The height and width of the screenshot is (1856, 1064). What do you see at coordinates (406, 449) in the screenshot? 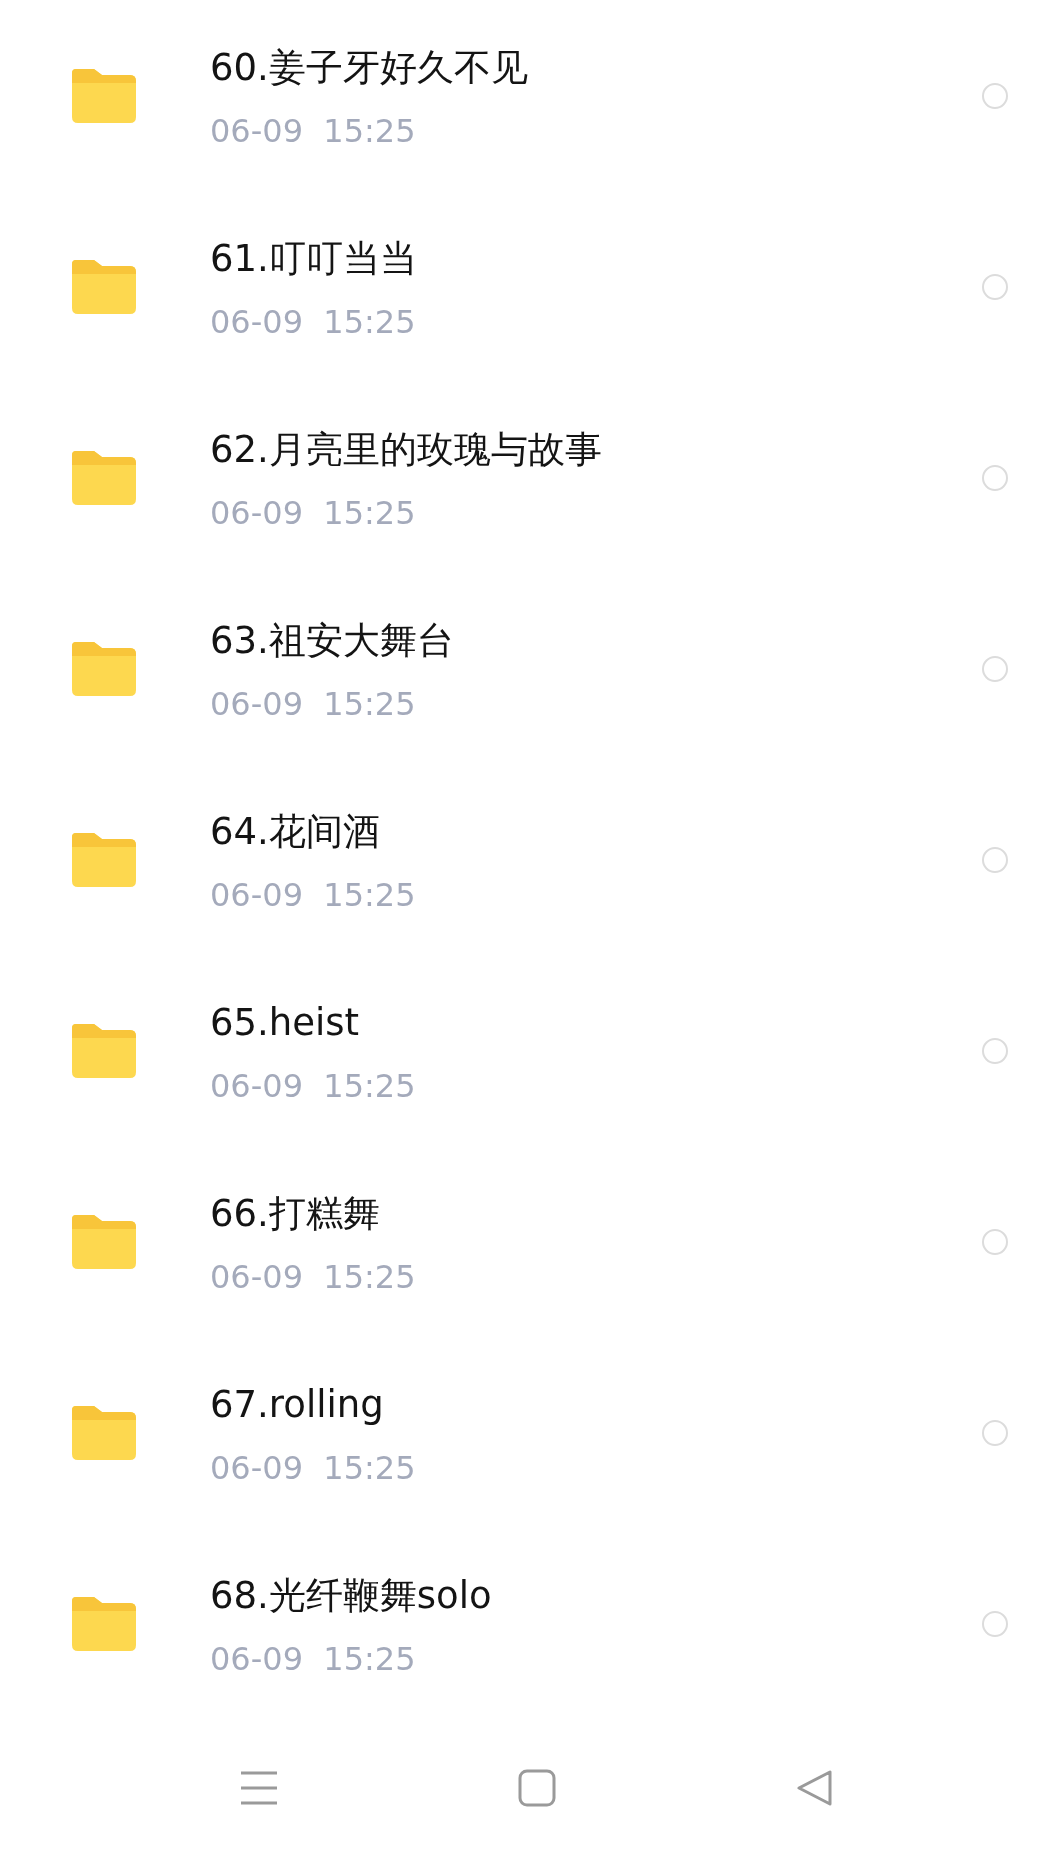
I see `folder-name: 62.月亮里的玫瑰与故事` at bounding box center [406, 449].